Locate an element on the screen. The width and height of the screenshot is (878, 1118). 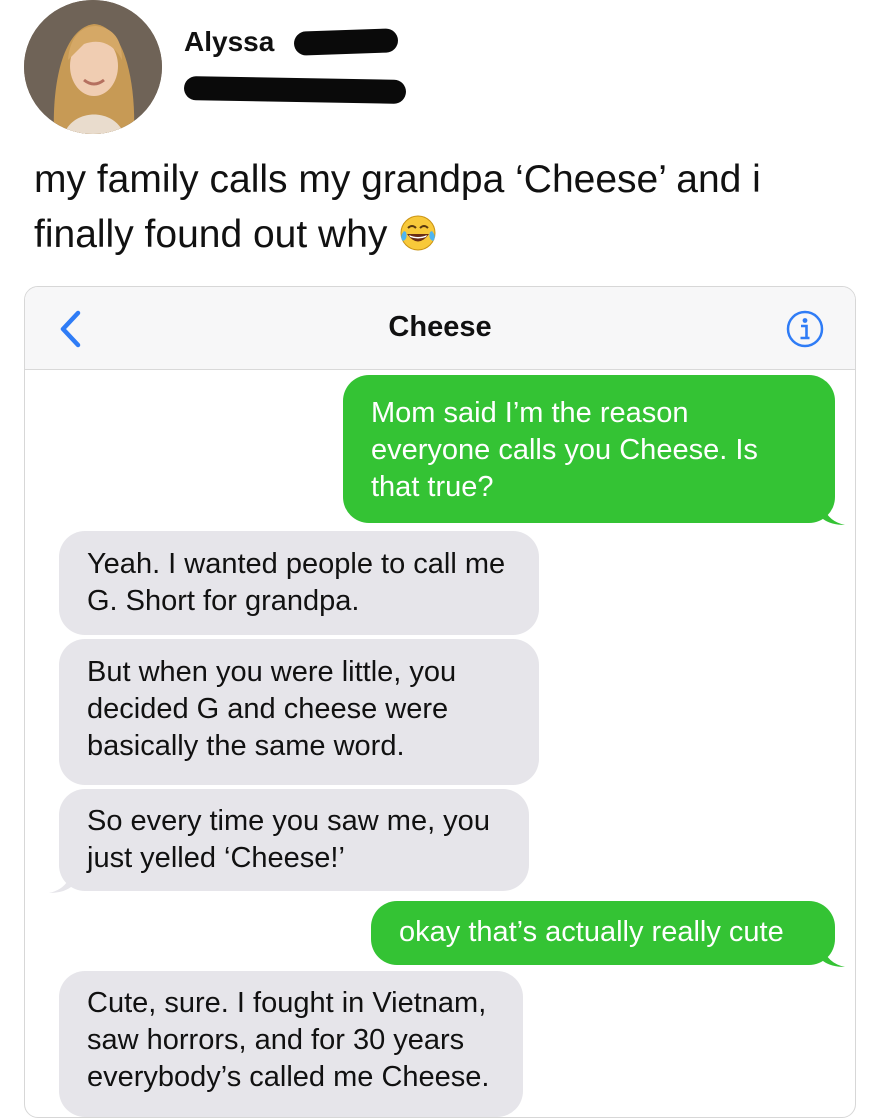
face-with-tears-of-joy-icon is located at coordinates (418, 233).